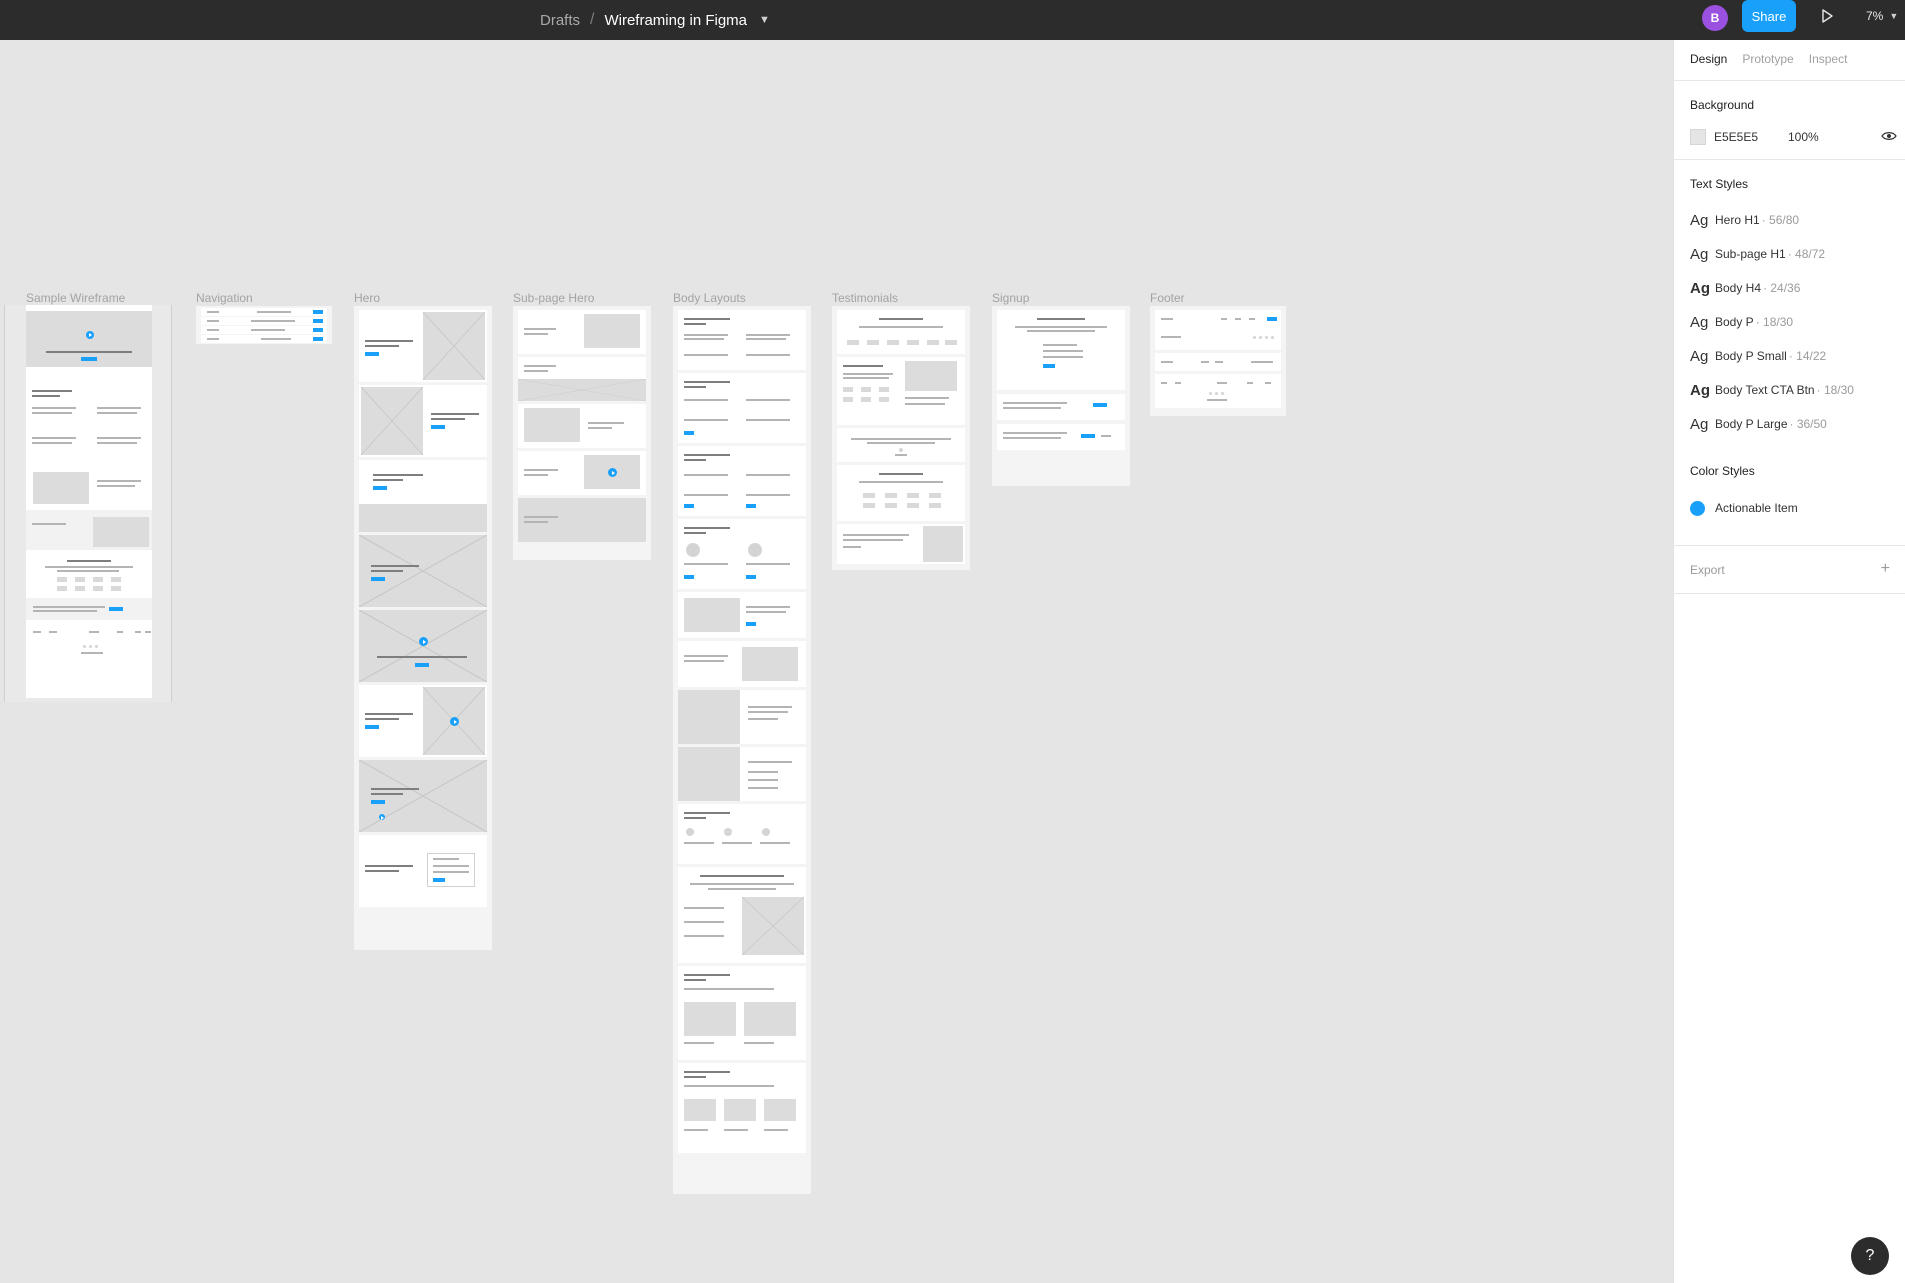  I want to click on text-style-item: Ag Hero H1 · 56/80, so click(1744, 220).